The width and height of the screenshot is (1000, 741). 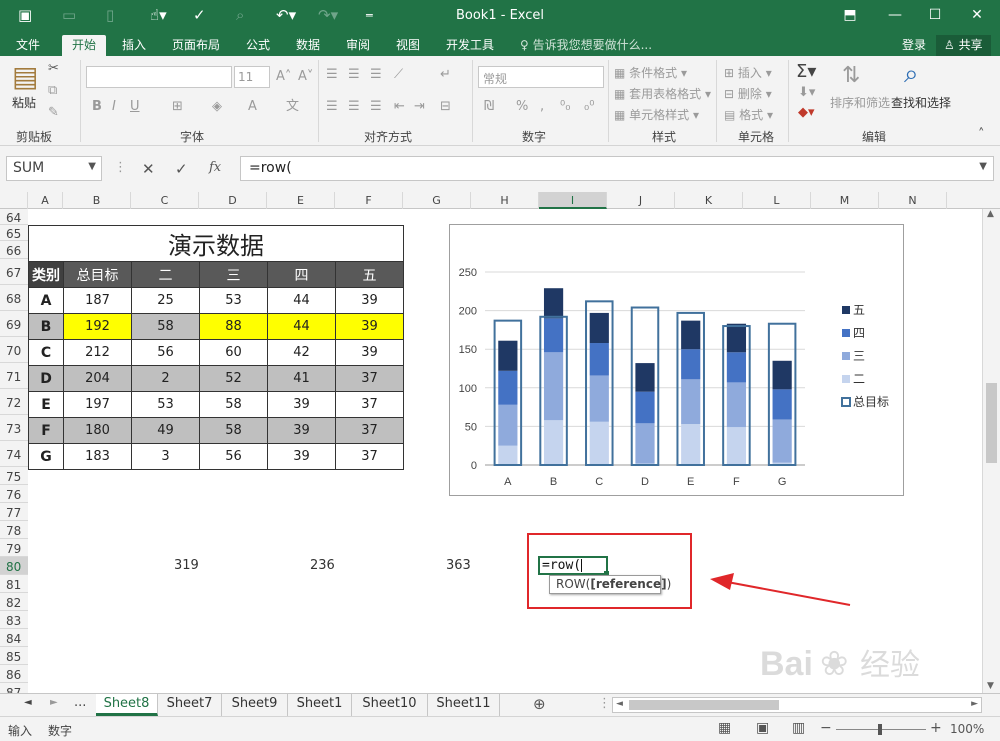 I want to click on row-header-70: 70, so click(x=14, y=350).